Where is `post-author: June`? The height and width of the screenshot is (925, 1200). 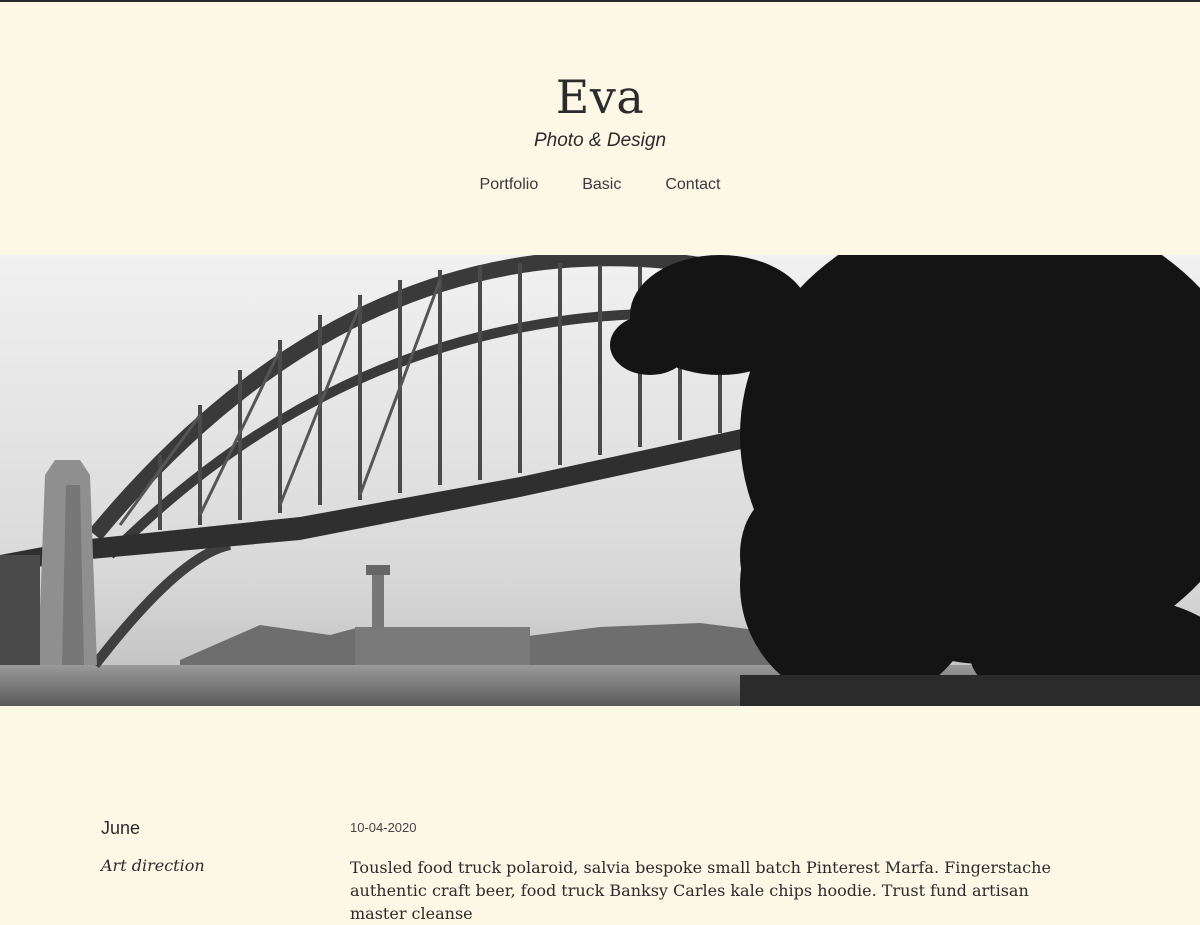 post-author: June is located at coordinates (120, 828).